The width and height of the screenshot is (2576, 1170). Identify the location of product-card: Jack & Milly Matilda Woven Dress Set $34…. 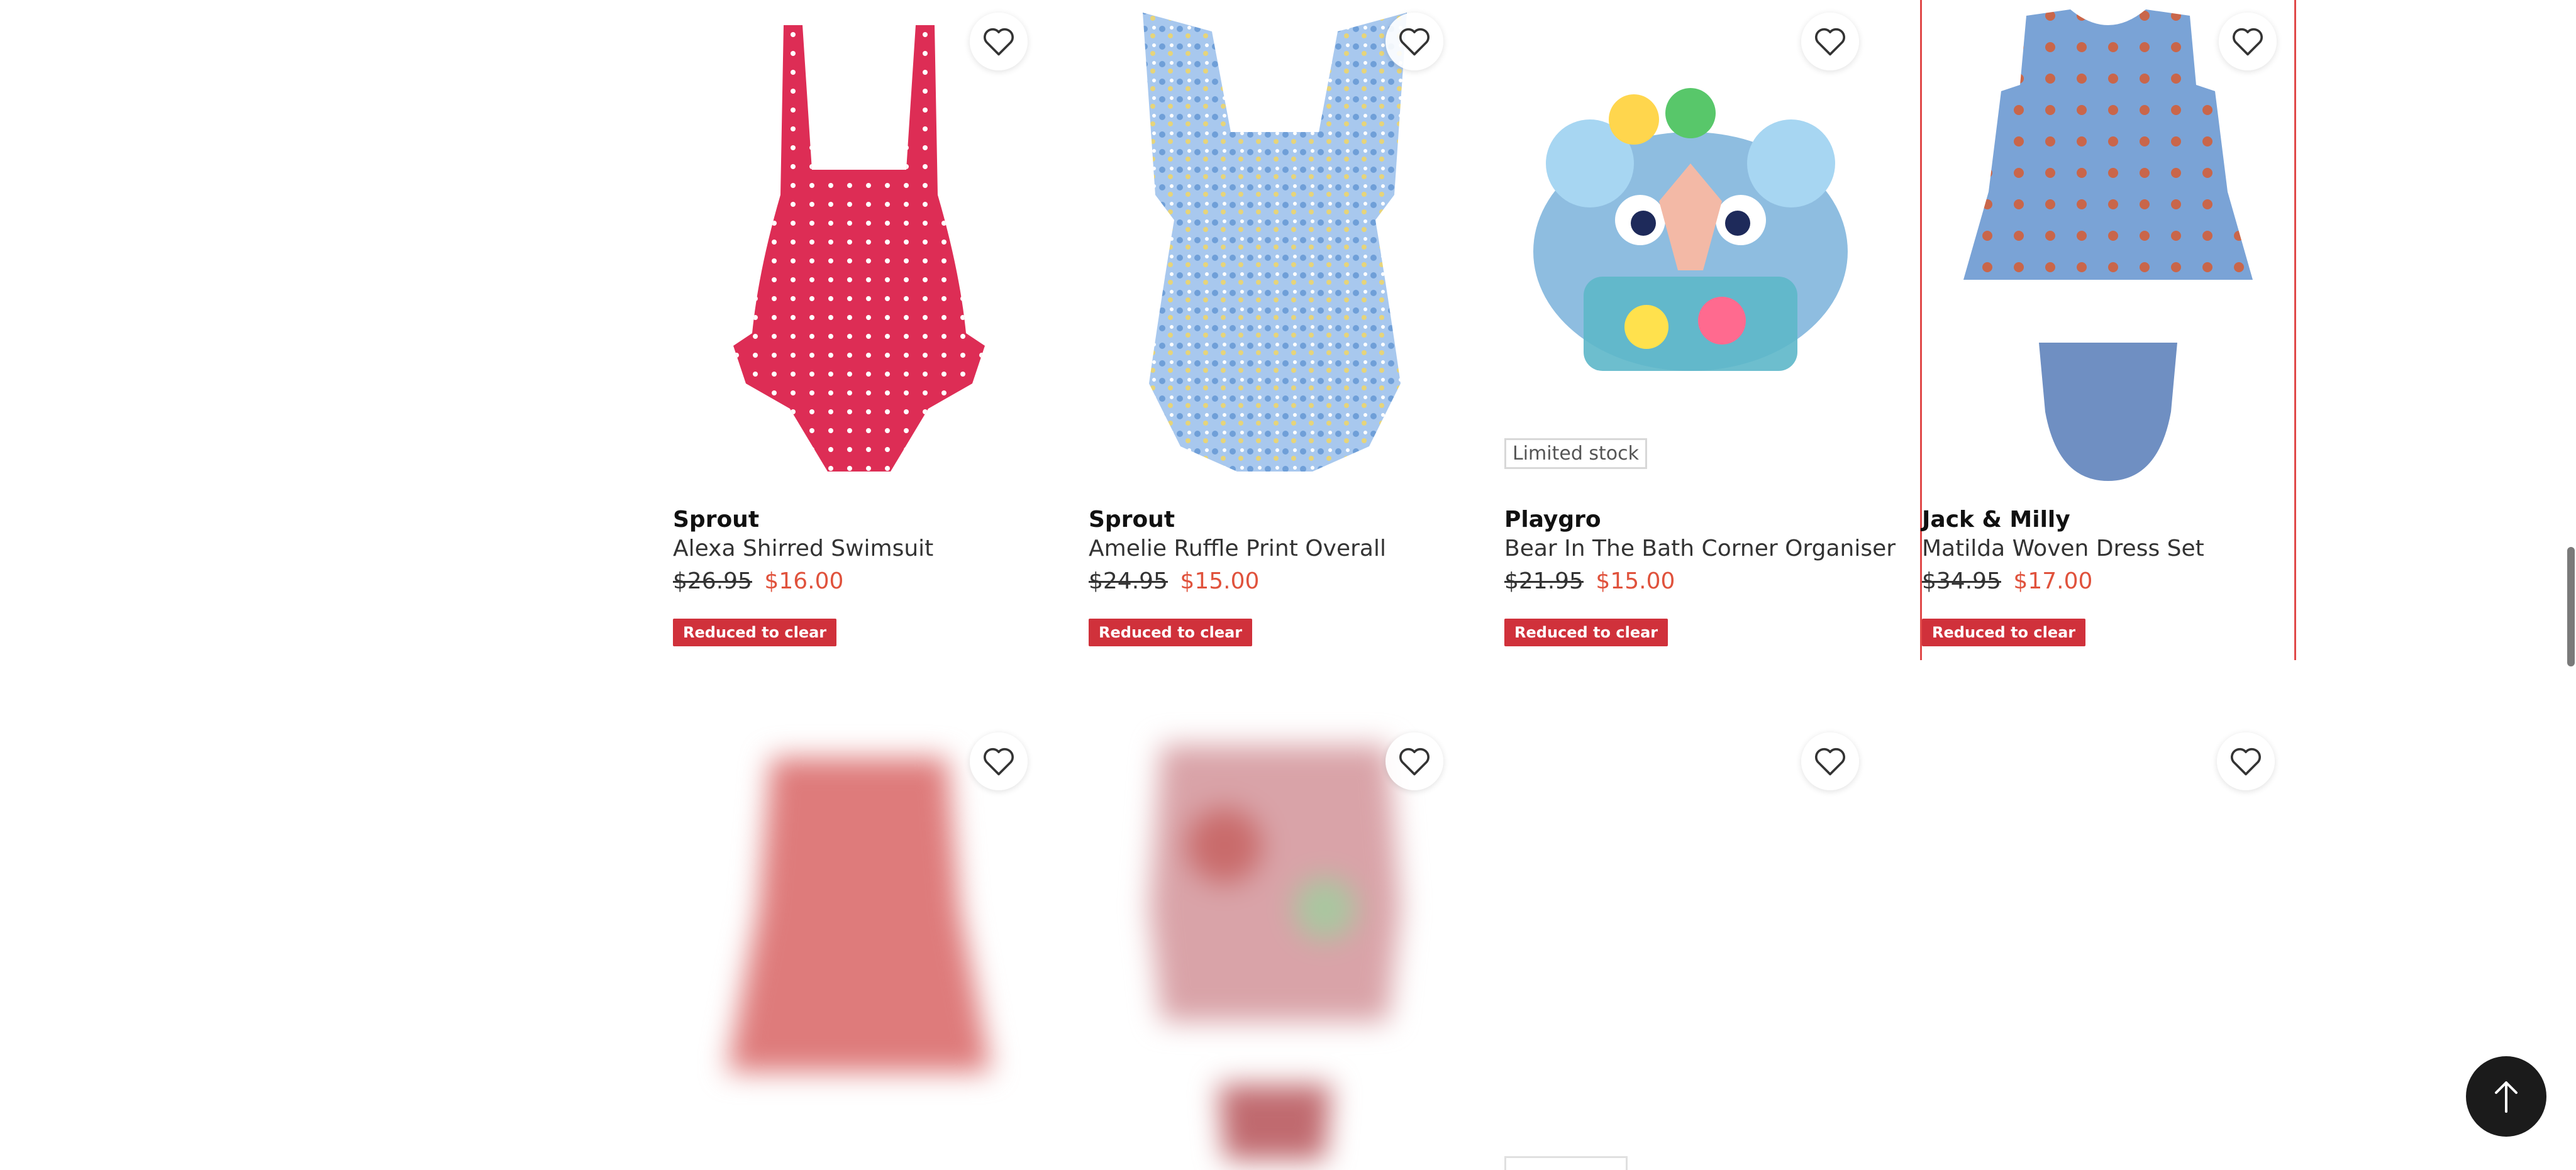
(2108, 330).